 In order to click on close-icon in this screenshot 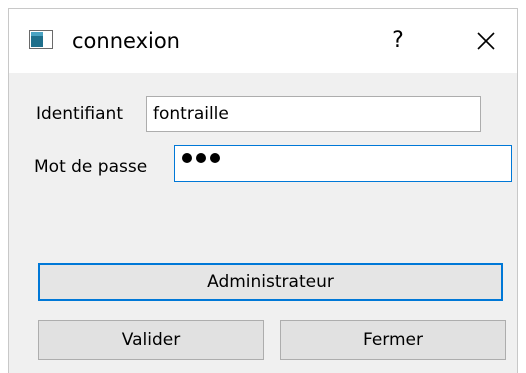, I will do `click(486, 41)`.